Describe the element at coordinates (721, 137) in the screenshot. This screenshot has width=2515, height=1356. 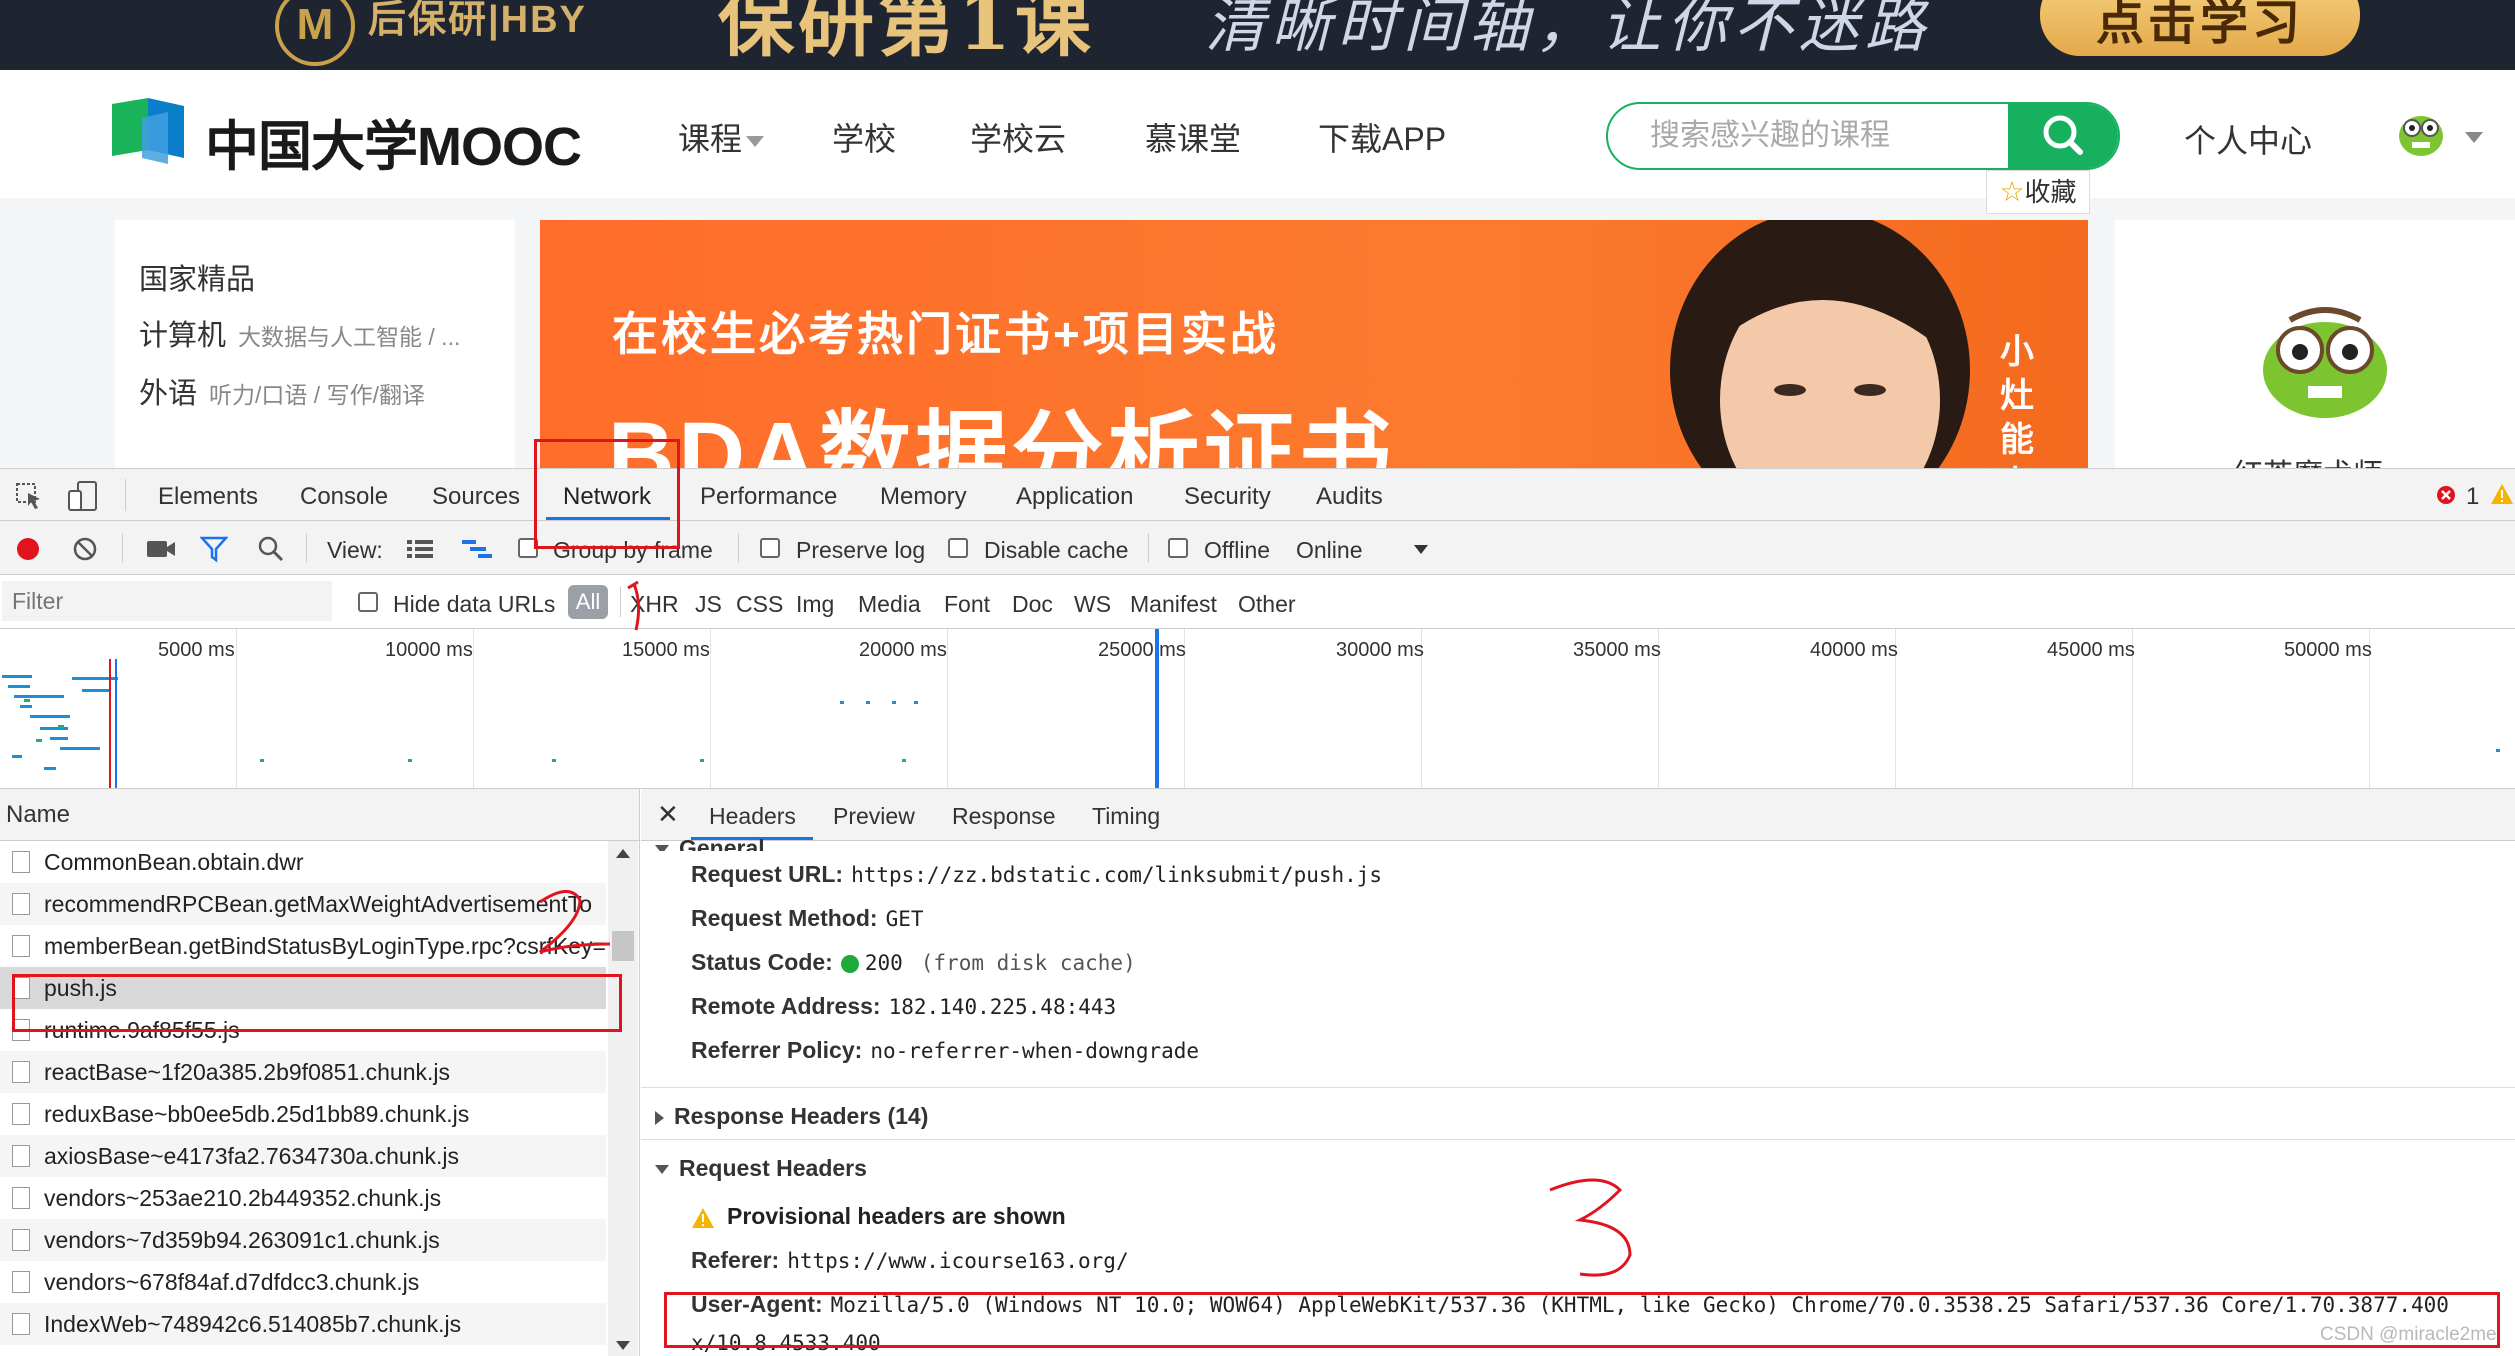
I see `nav-courses: 课程` at that location.